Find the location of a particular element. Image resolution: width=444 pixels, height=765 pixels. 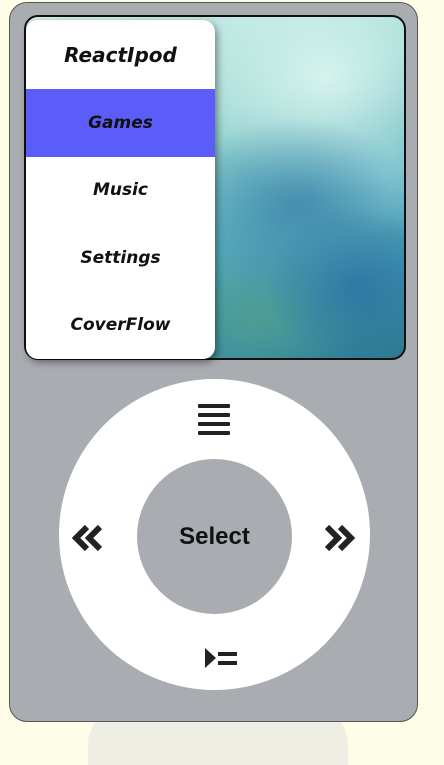

next-button is located at coordinates (339, 538).